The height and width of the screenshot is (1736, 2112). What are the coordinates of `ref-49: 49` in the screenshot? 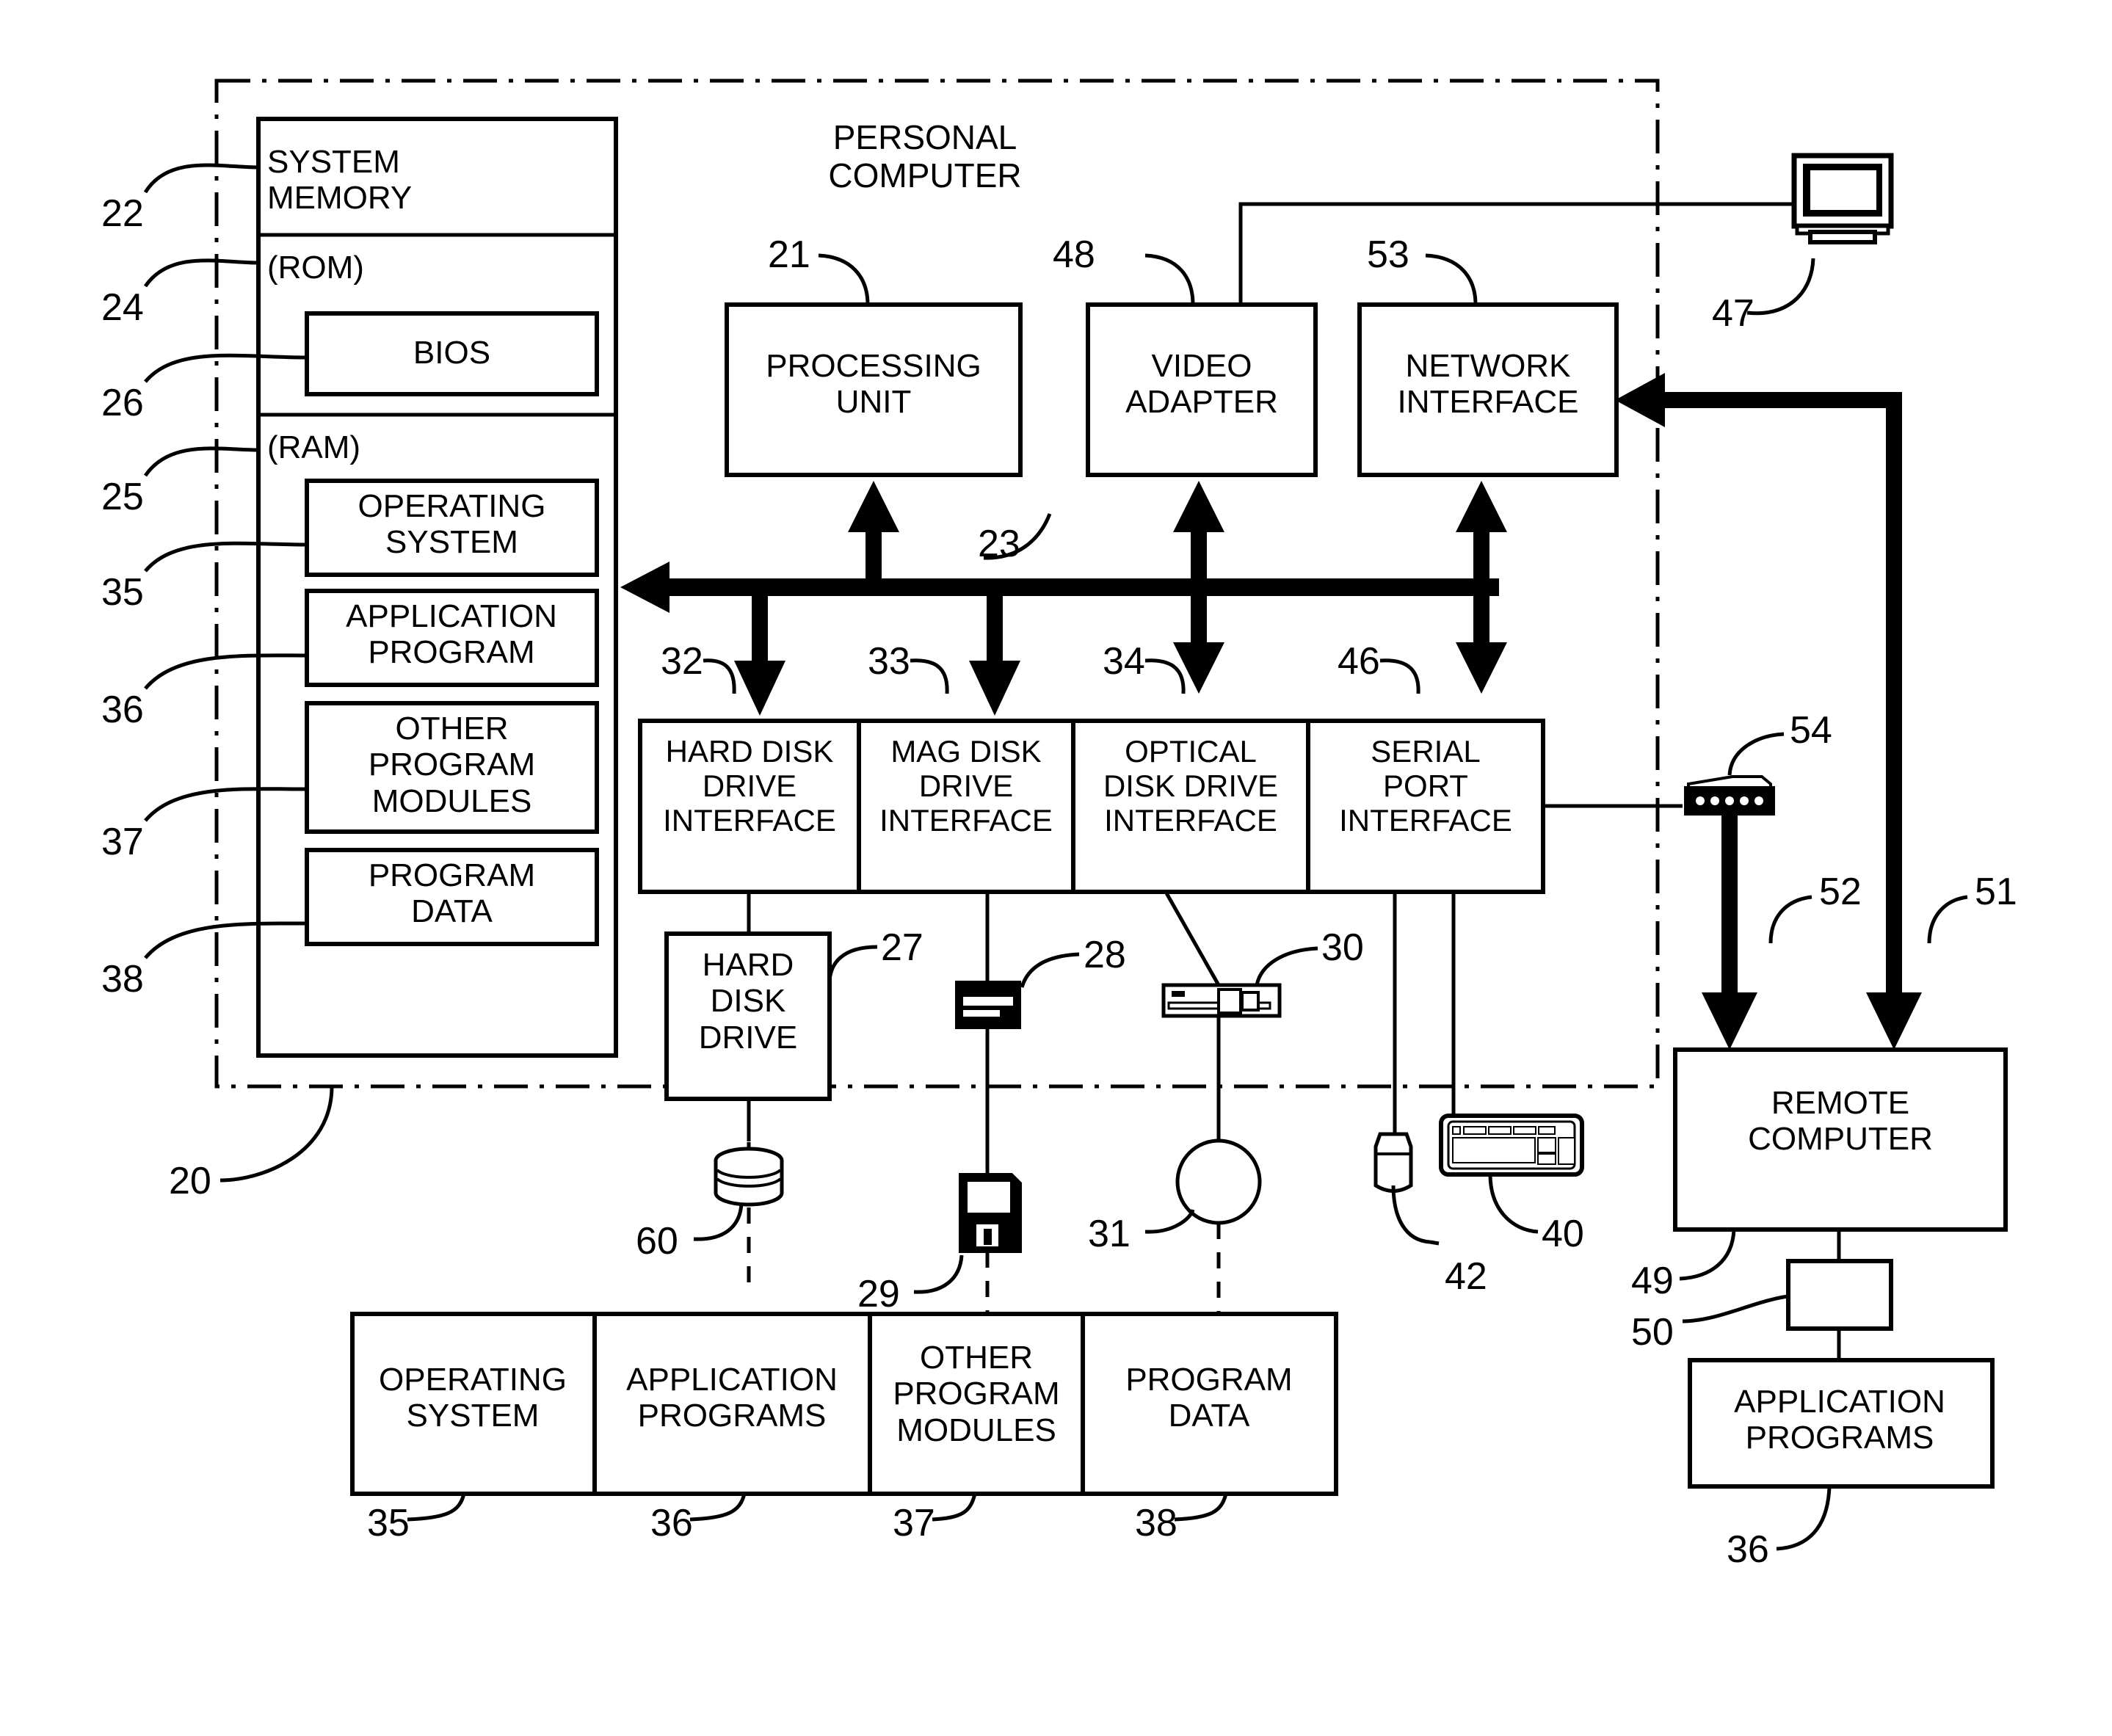 It's located at (1653, 1281).